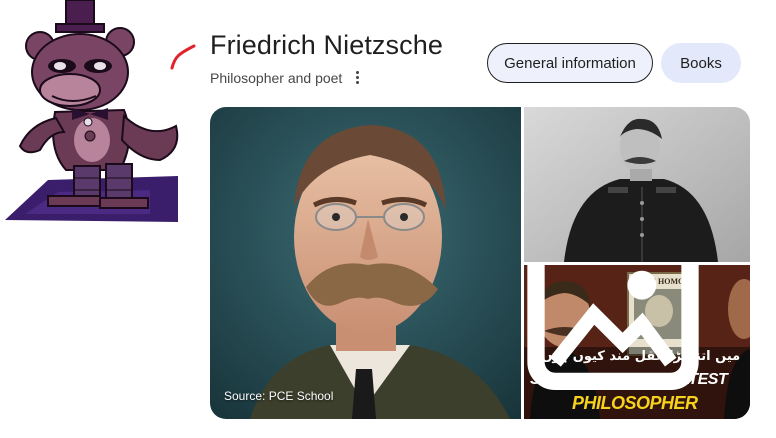 The width and height of the screenshot is (776, 438). I want to click on image-source-label: Source: PCE School, so click(279, 396).